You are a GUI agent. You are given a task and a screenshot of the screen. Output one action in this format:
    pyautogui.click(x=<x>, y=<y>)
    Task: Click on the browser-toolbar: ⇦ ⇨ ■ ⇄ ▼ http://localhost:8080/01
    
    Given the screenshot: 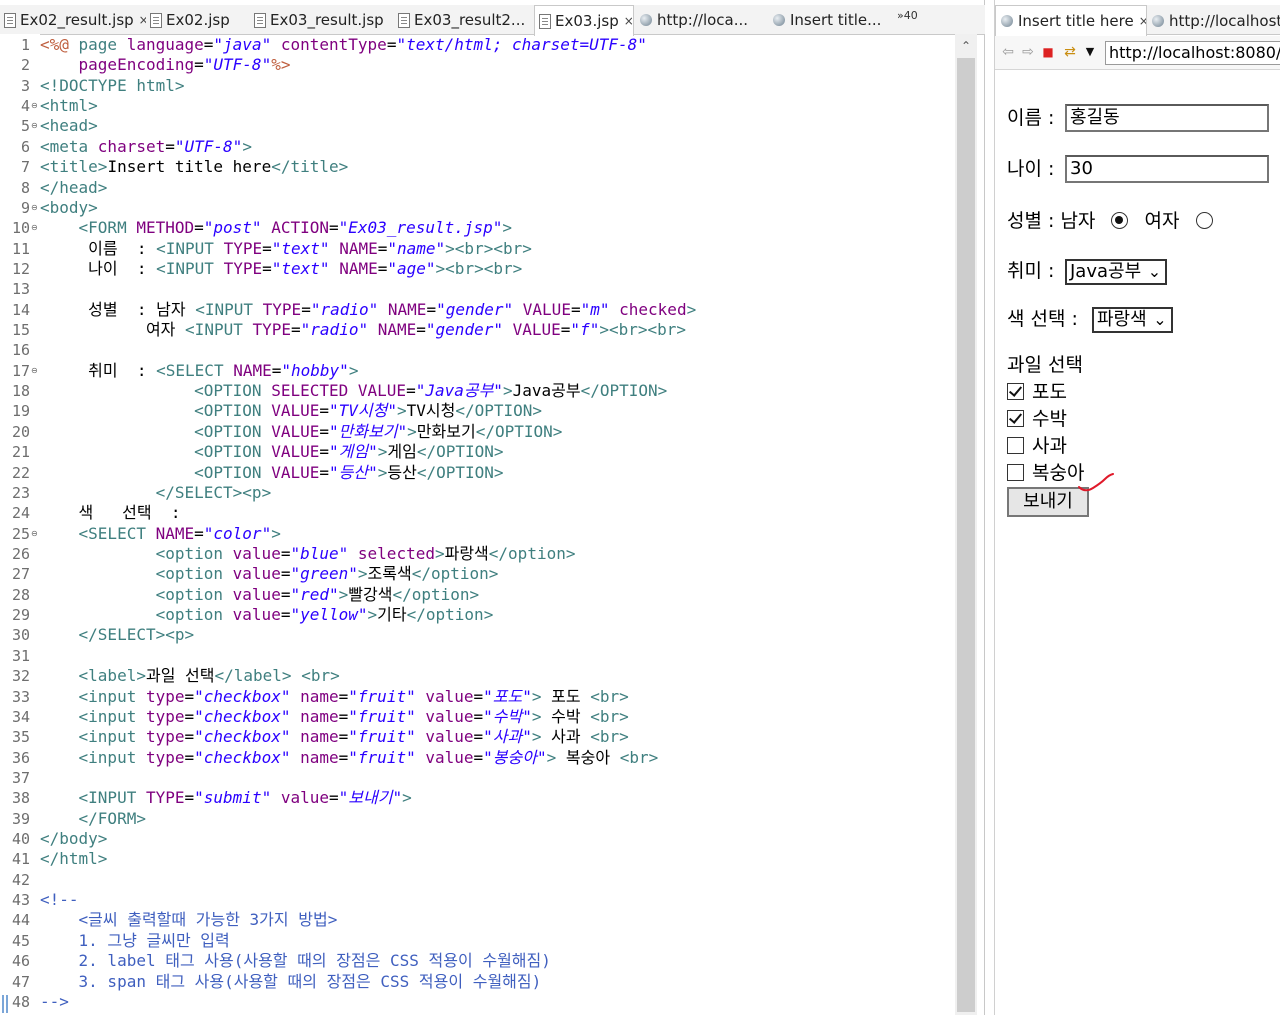 What is the action you would take?
    pyautogui.click(x=1137, y=53)
    